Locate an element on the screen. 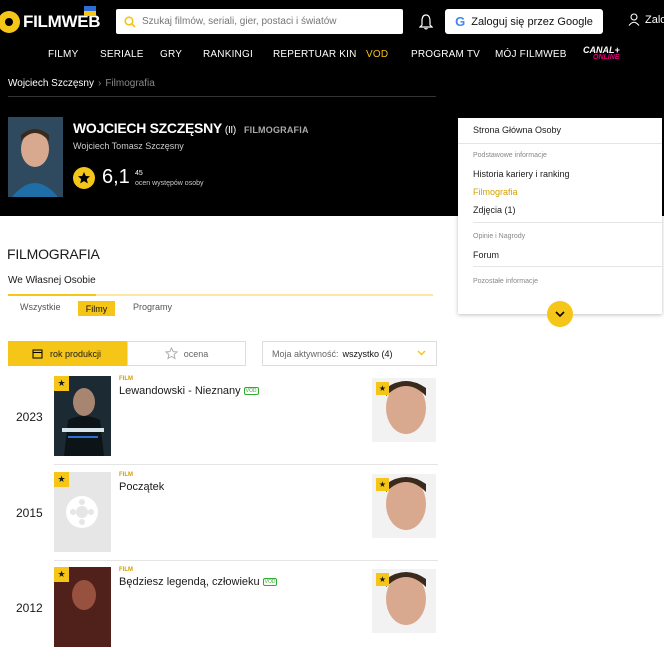 The image size is (664, 662). nav-seriale: SERIALE is located at coordinates (122, 54).